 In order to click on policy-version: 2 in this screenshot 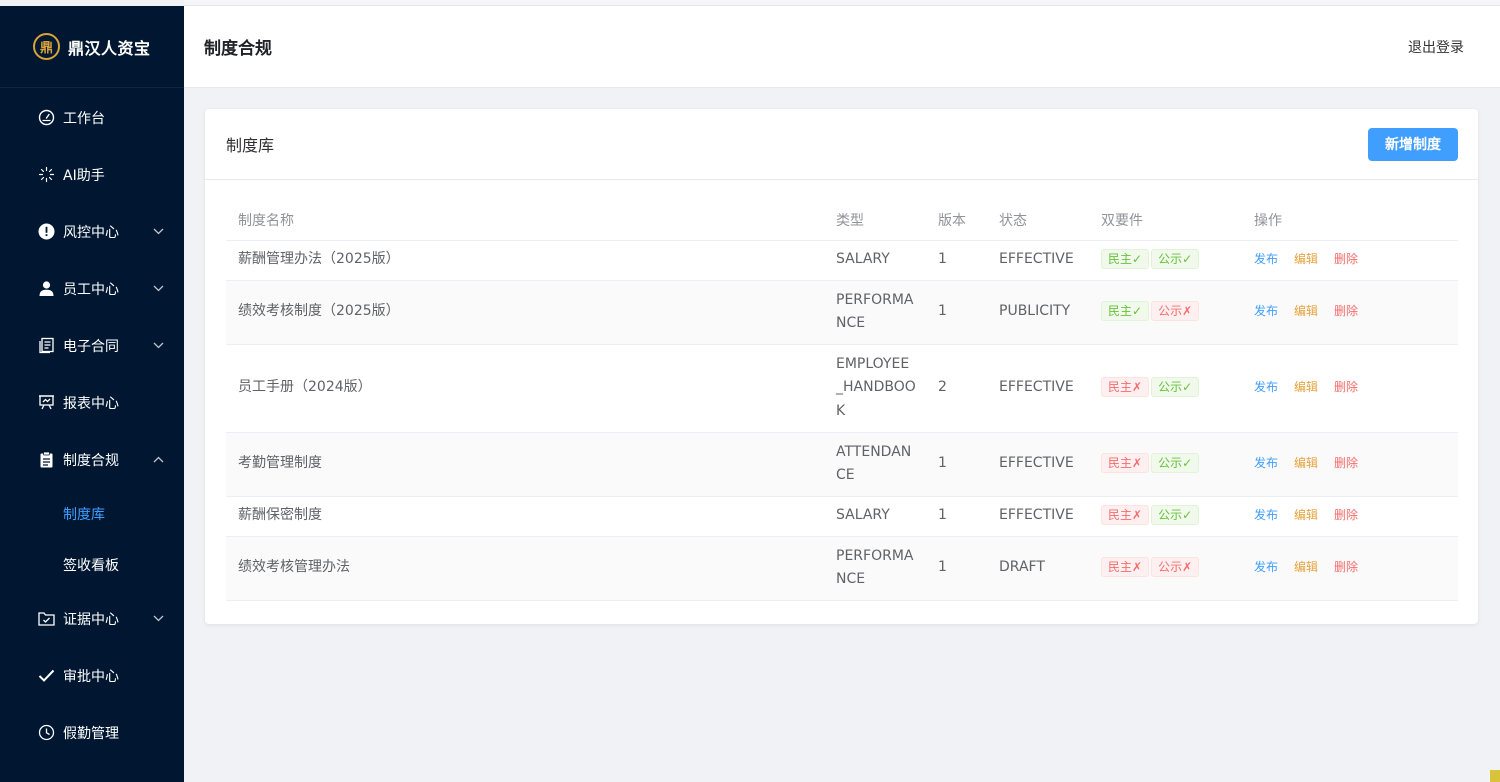, I will do `click(942, 387)`.